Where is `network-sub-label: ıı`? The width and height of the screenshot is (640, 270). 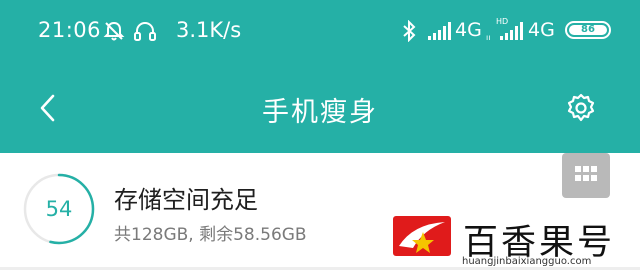 network-sub-label: ıı is located at coordinates (488, 37).